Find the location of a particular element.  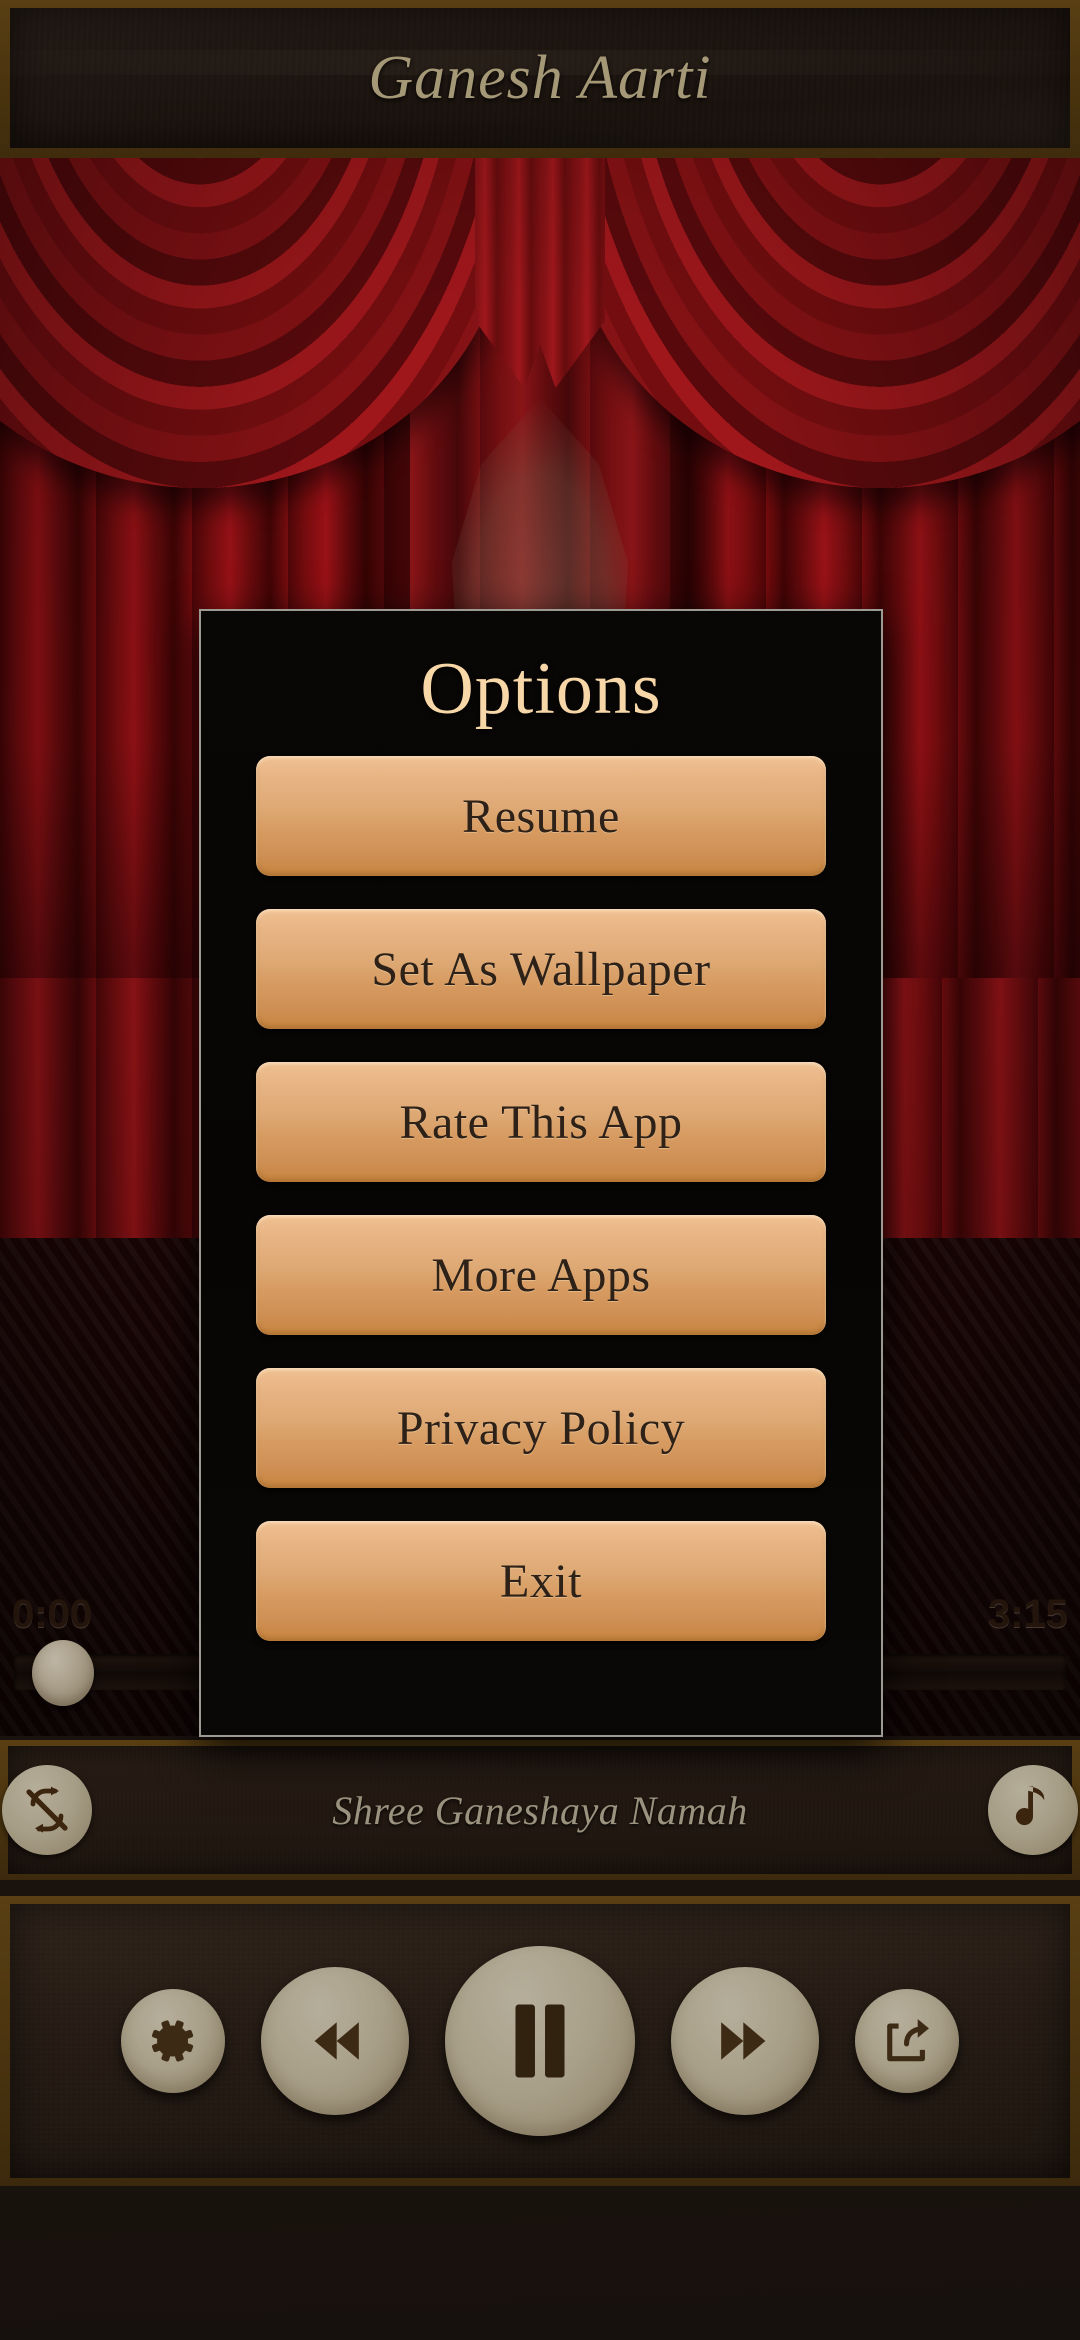

page-title: Ganesh Aarti is located at coordinates (540, 77).